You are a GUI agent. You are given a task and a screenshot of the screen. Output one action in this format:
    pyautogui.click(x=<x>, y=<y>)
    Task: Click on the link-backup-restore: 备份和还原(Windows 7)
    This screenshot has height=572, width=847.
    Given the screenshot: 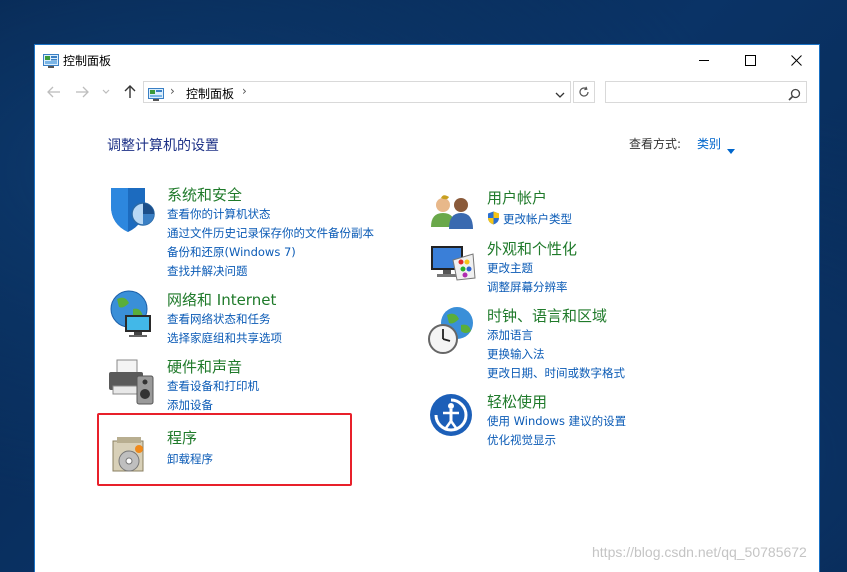 What is the action you would take?
    pyautogui.click(x=231, y=252)
    